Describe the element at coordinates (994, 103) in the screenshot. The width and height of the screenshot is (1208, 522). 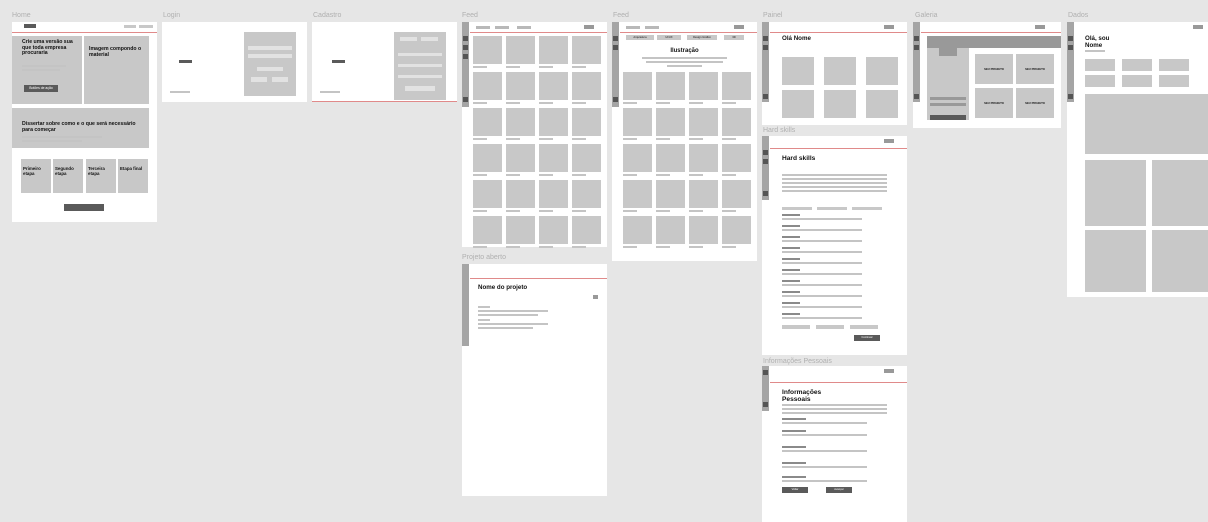
I see `project-card-3: SEU PROJETO` at that location.